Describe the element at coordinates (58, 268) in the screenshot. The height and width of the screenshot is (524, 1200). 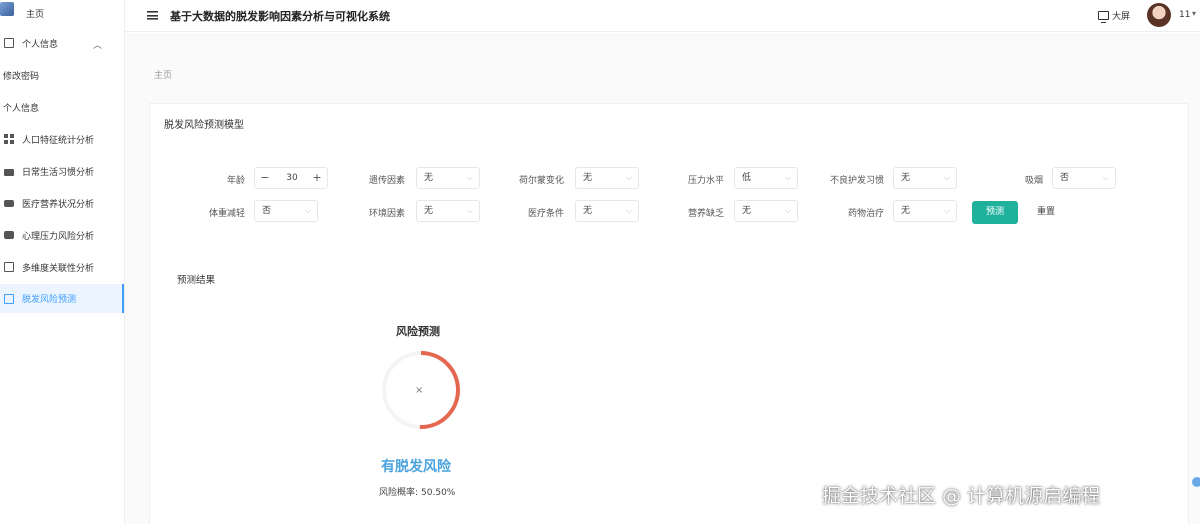
I see `sidebar-item-label: 多维度关联性分析` at that location.